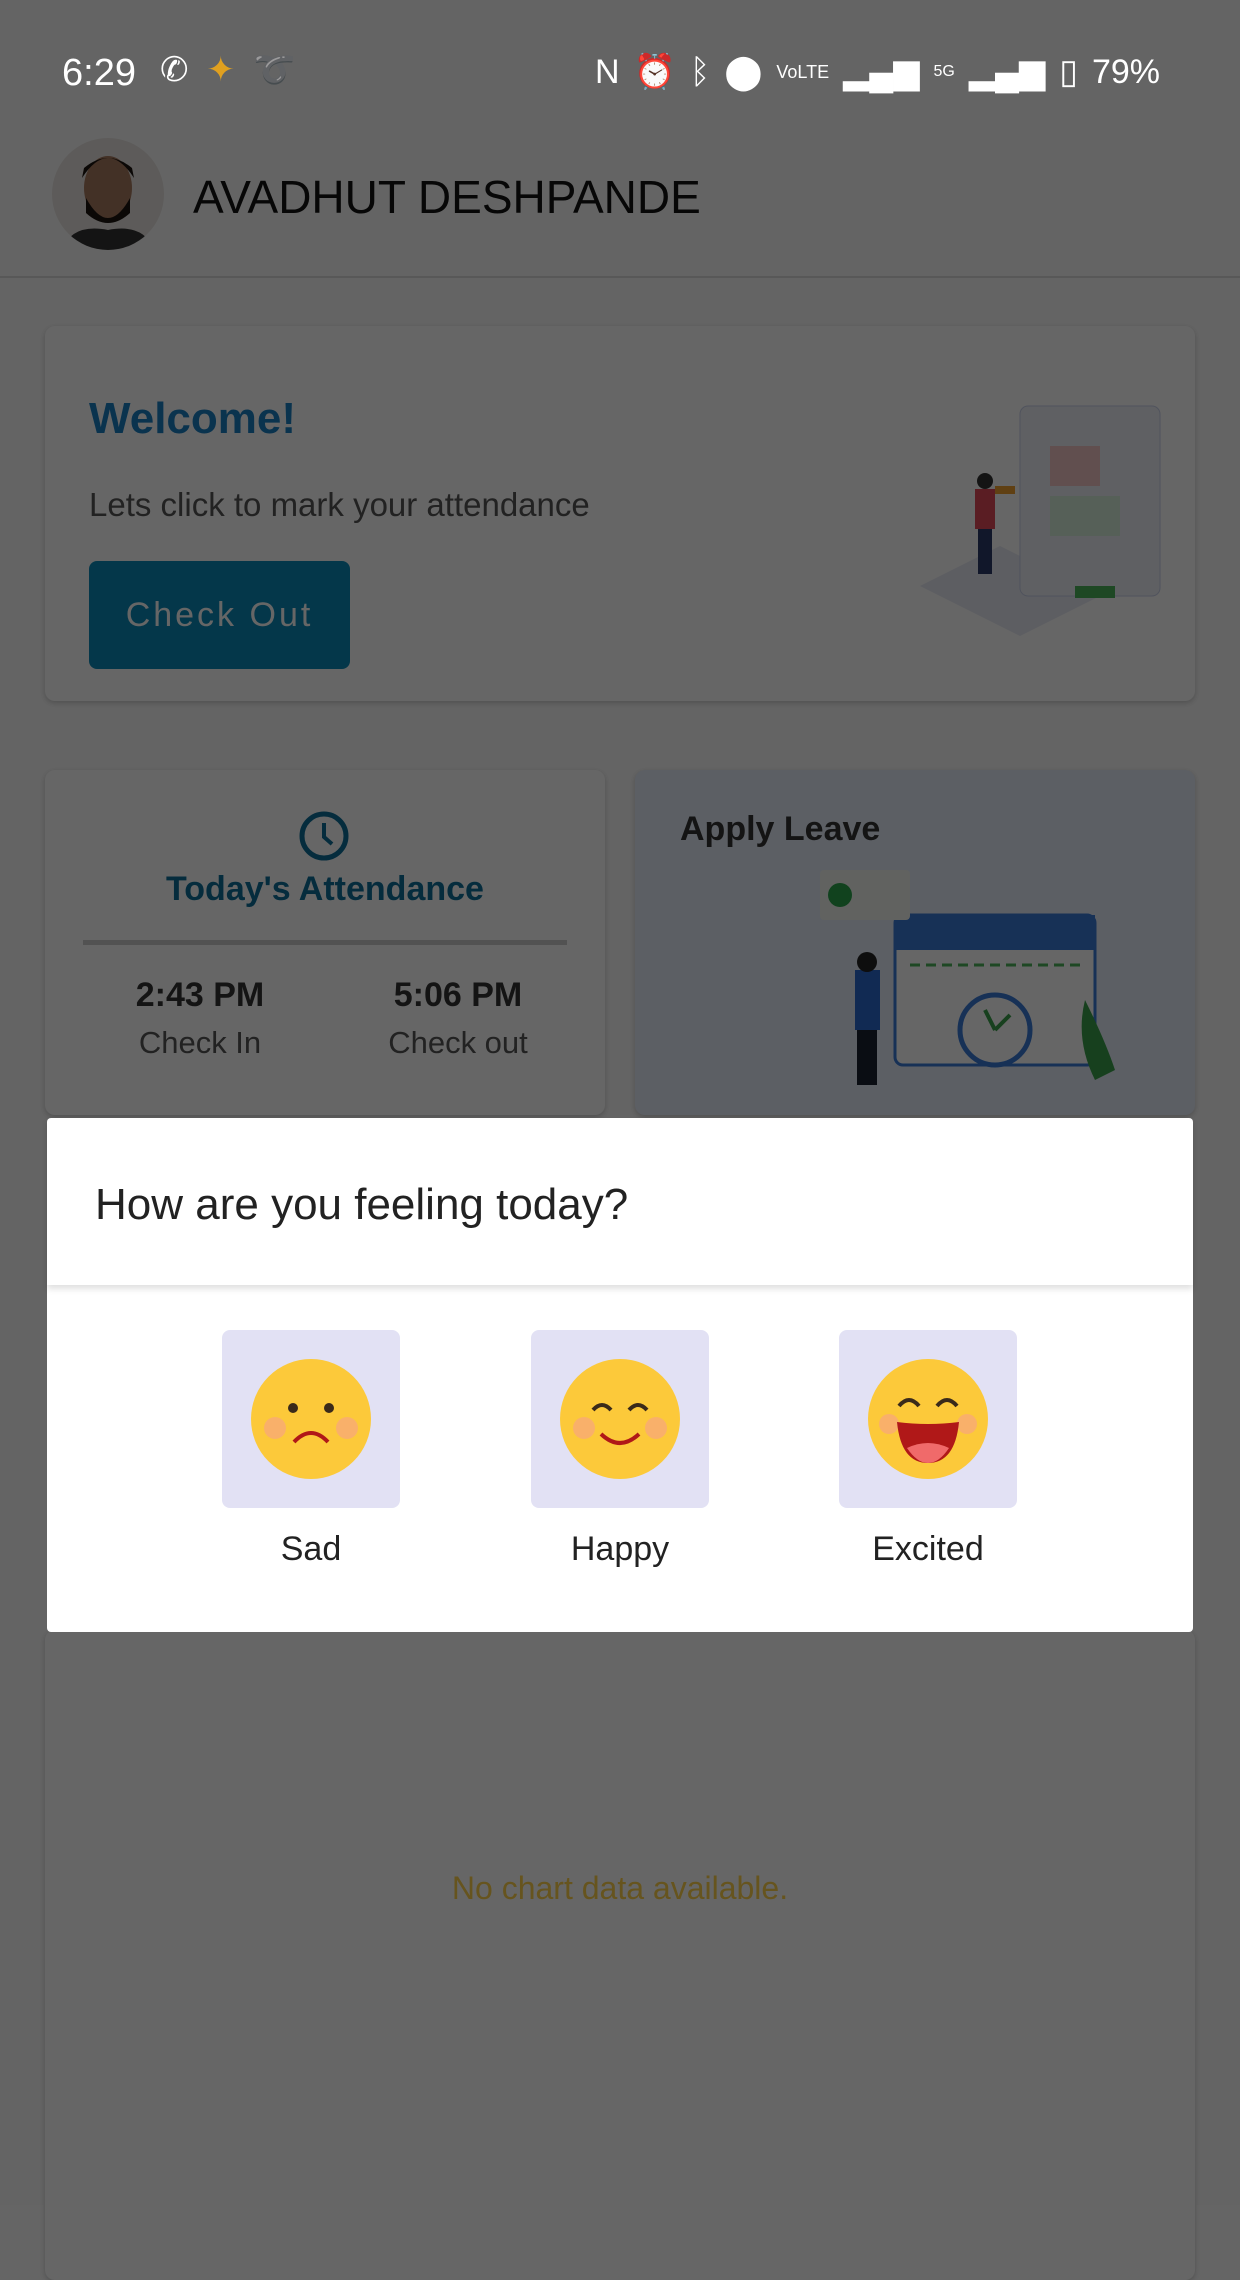  I want to click on mood-label: Excited, so click(928, 1549).